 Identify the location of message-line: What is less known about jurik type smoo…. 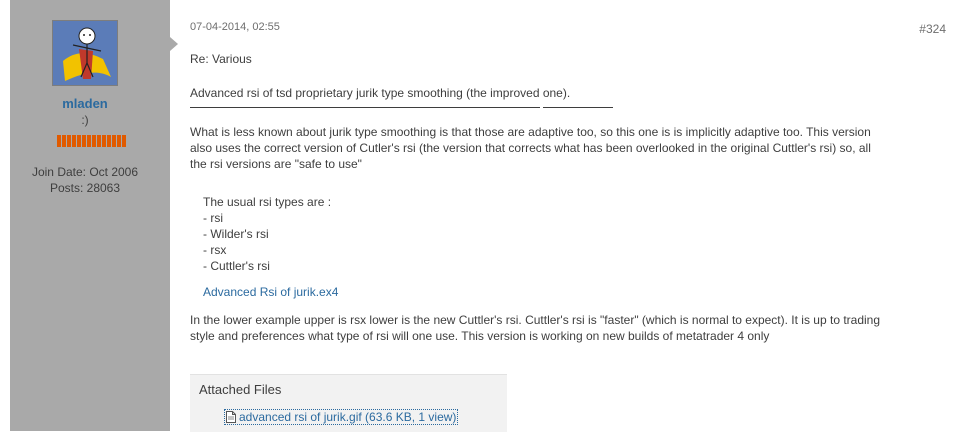
(530, 132).